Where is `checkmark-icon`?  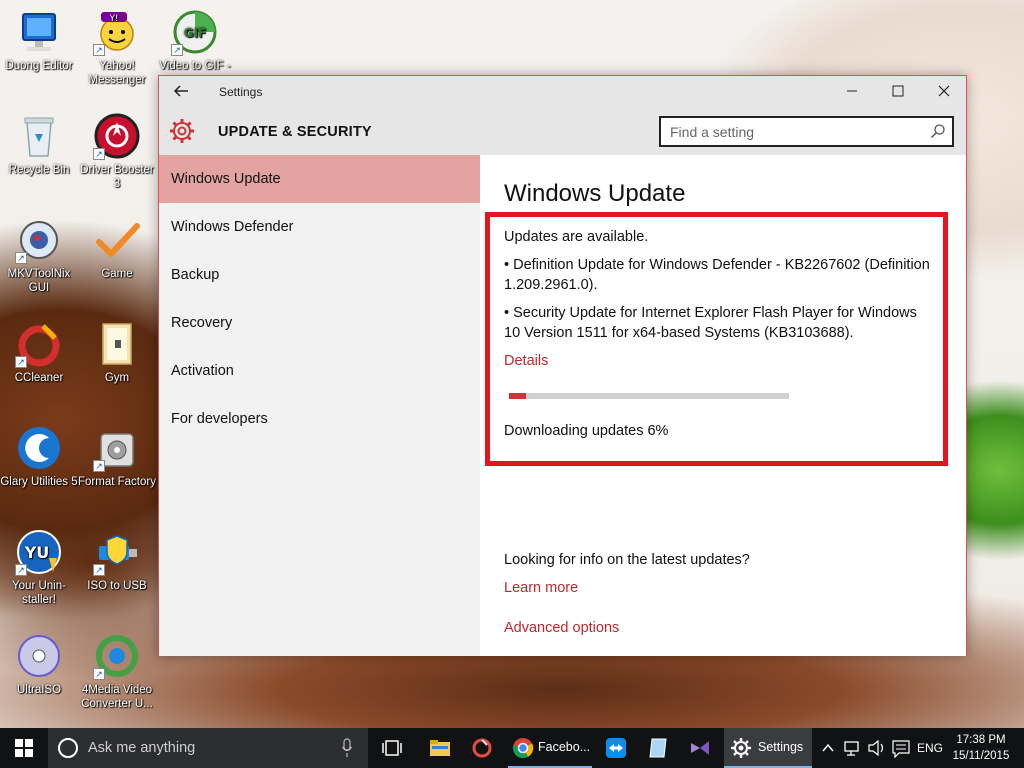
checkmark-icon is located at coordinates (117, 240).